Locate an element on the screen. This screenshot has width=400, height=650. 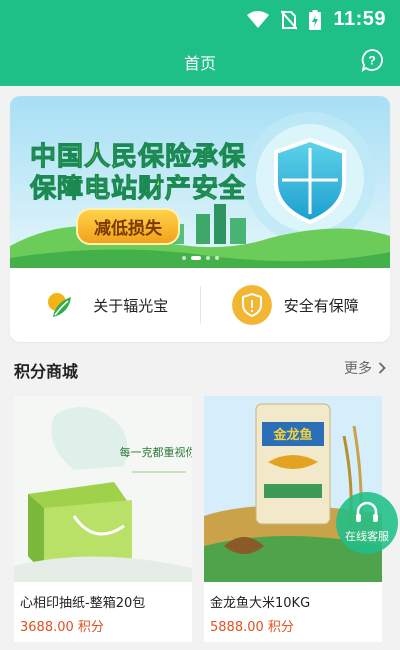
no-sim-icon is located at coordinates (289, 19).